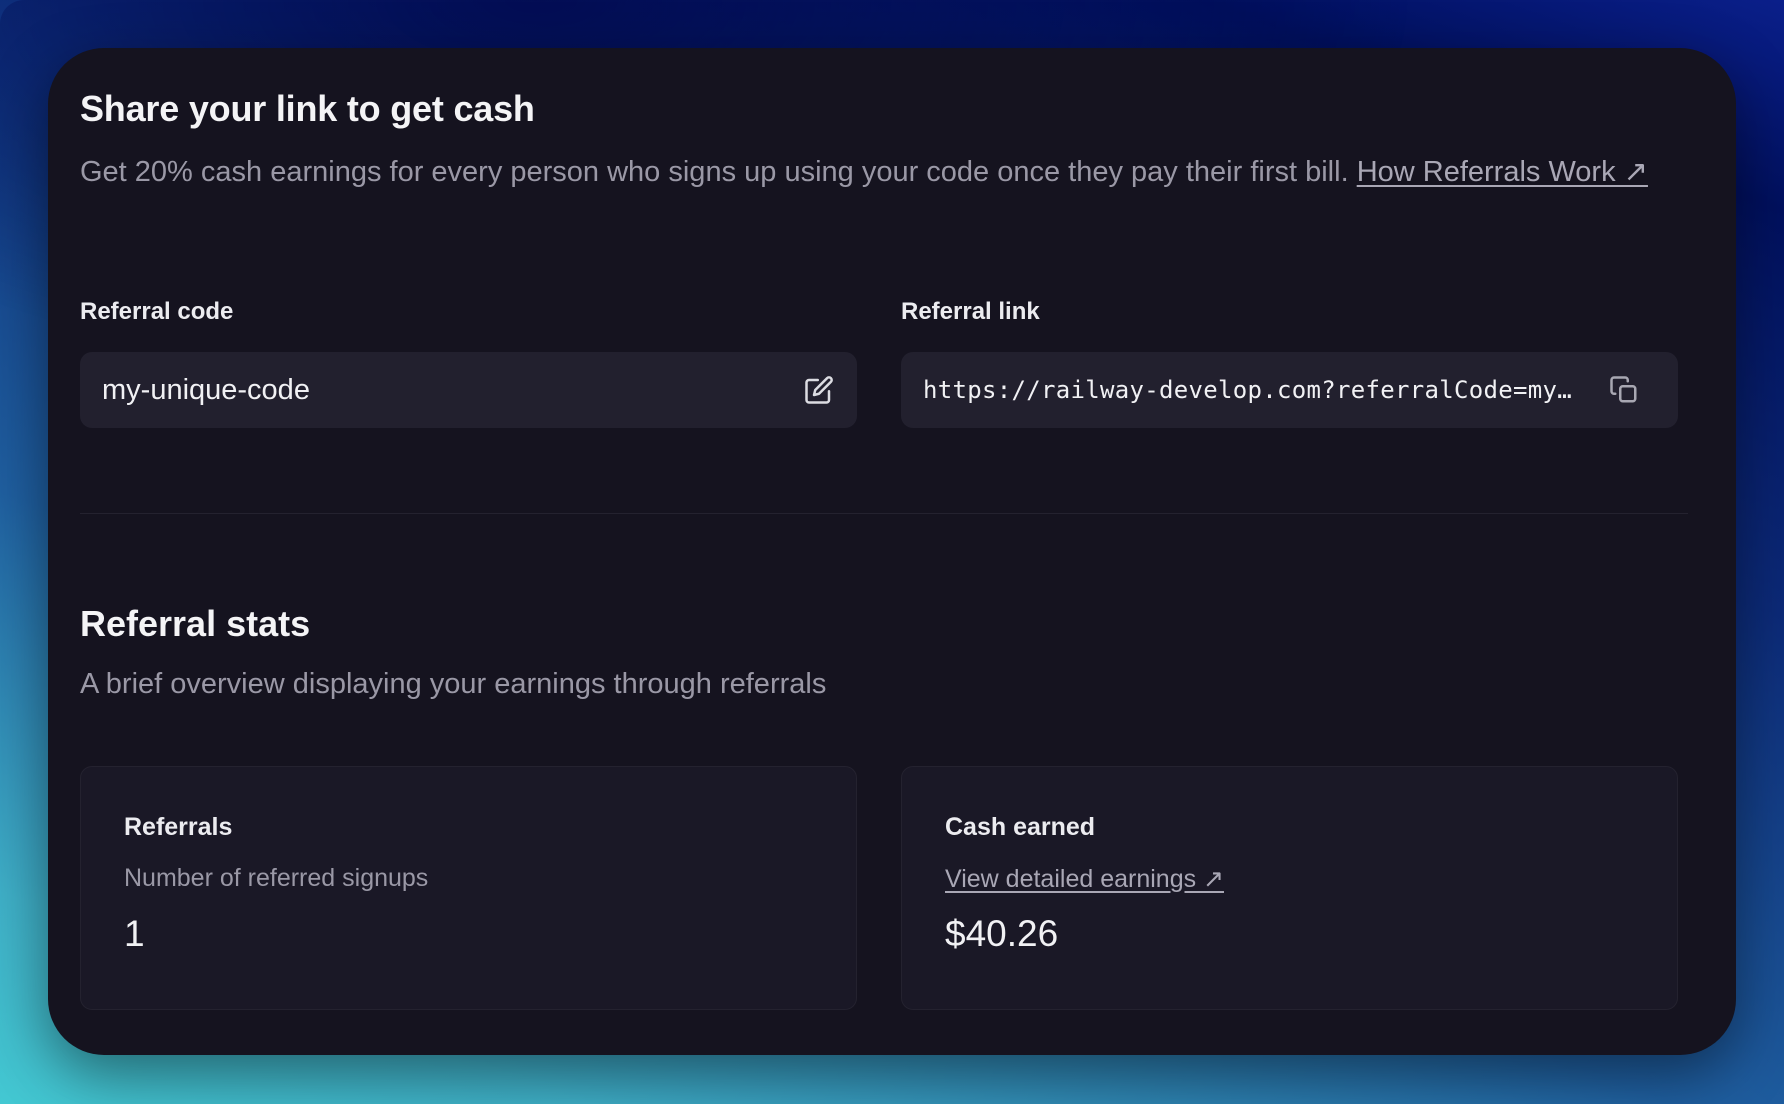 The height and width of the screenshot is (1104, 1784). Describe the element at coordinates (276, 878) in the screenshot. I see `referrals-stat-subtitle: Number of referred signups` at that location.